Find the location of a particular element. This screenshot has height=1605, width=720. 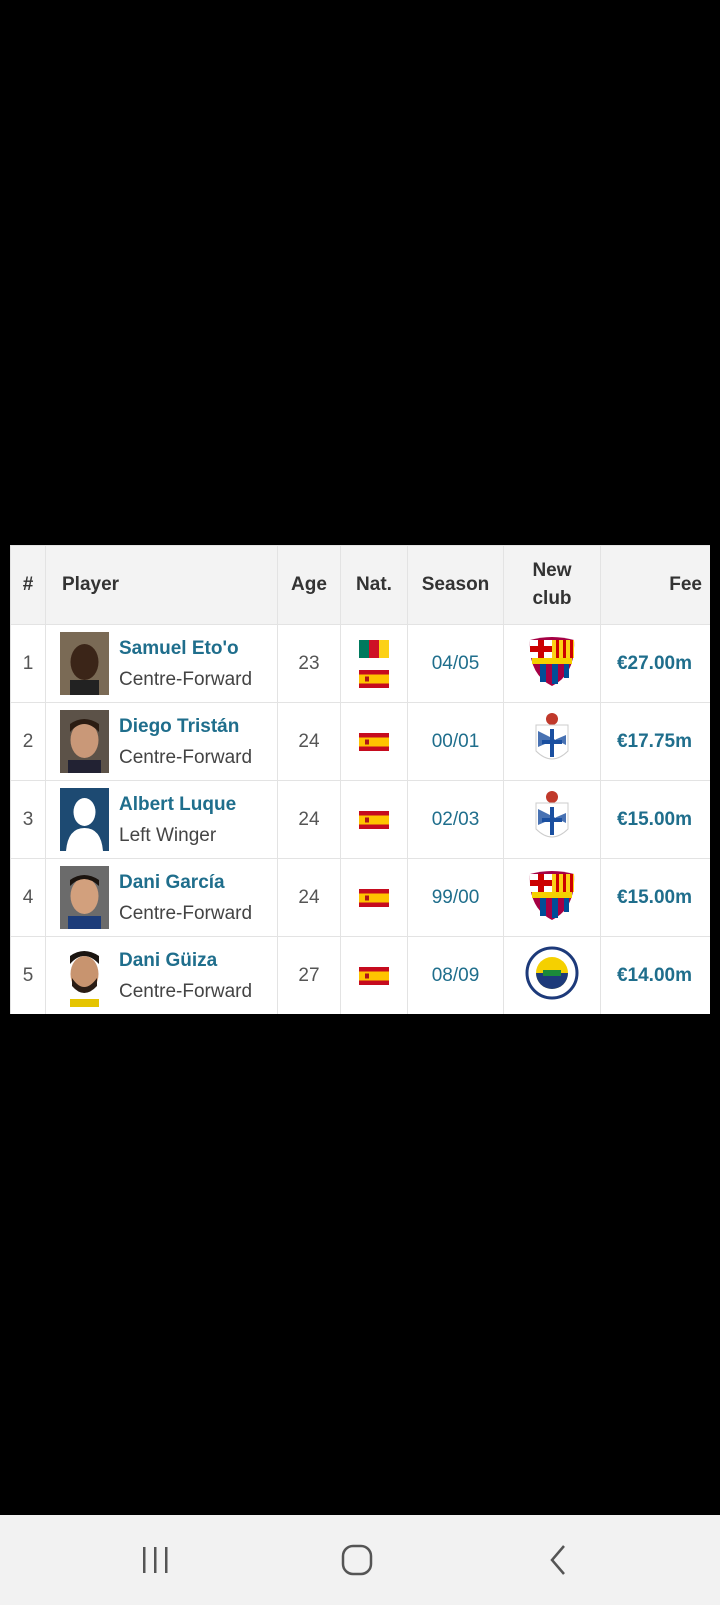

recent-apps-button is located at coordinates (155, 1560).